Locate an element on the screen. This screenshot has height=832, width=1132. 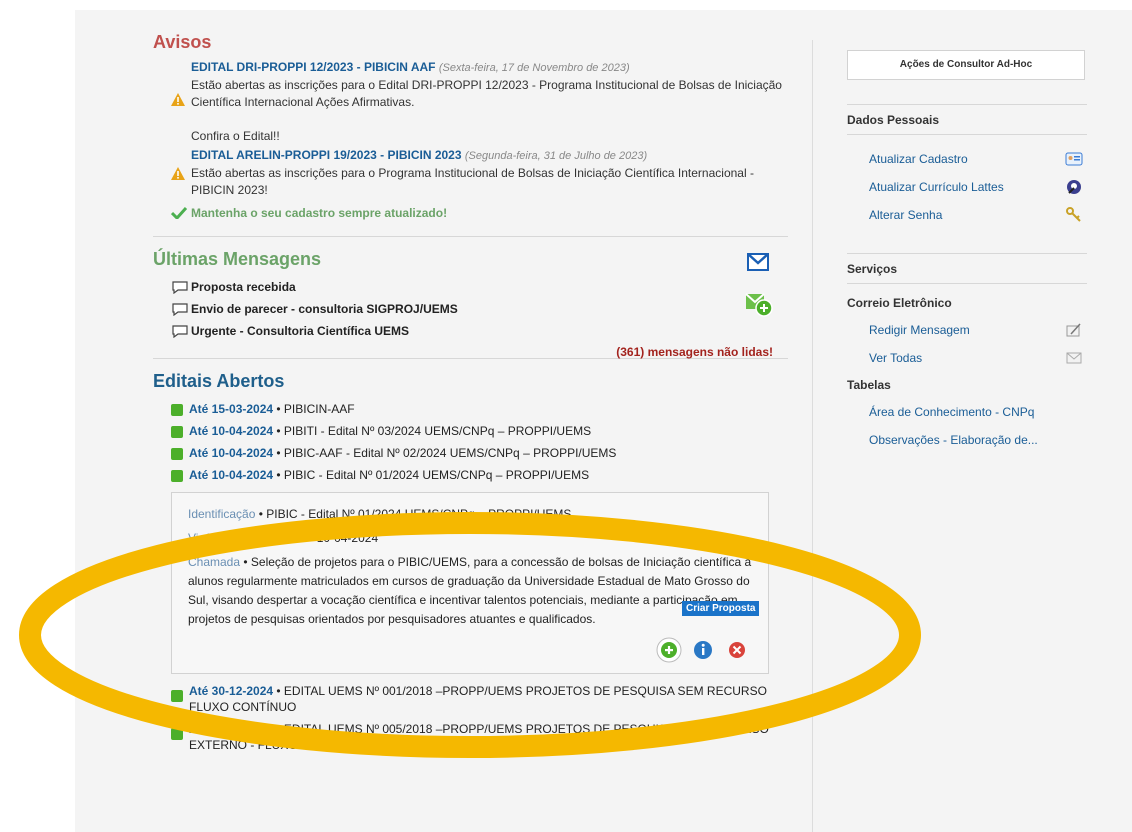
dados-pessoais-heading: Dados Pessoais is located at coordinates (967, 119).